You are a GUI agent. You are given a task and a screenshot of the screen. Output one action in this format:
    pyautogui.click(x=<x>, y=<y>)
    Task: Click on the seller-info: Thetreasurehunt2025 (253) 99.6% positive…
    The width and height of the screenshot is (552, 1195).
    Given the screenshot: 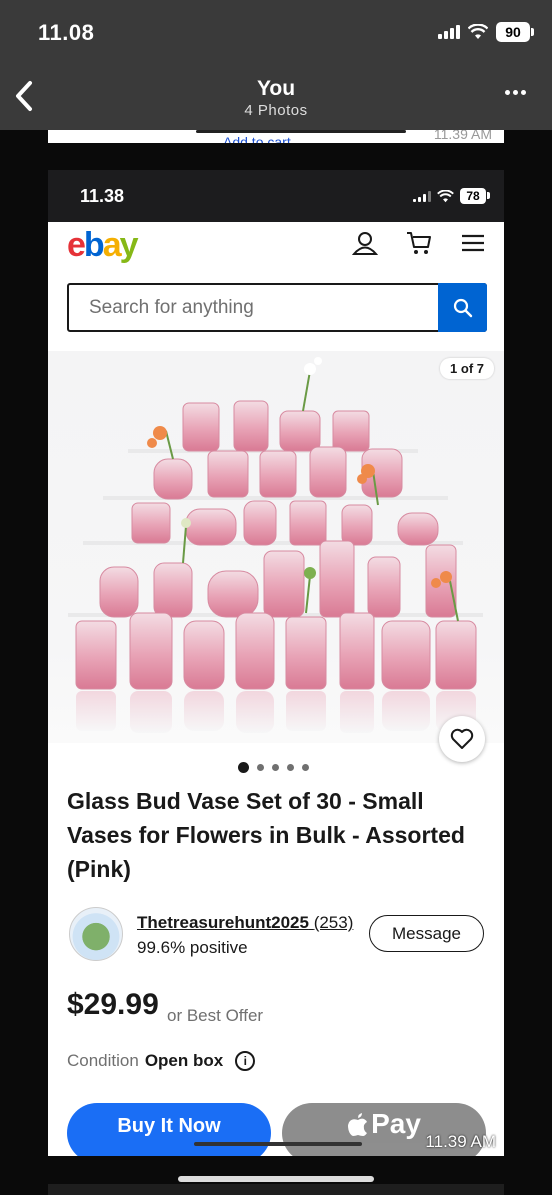 What is the action you would take?
    pyautogui.click(x=277, y=935)
    